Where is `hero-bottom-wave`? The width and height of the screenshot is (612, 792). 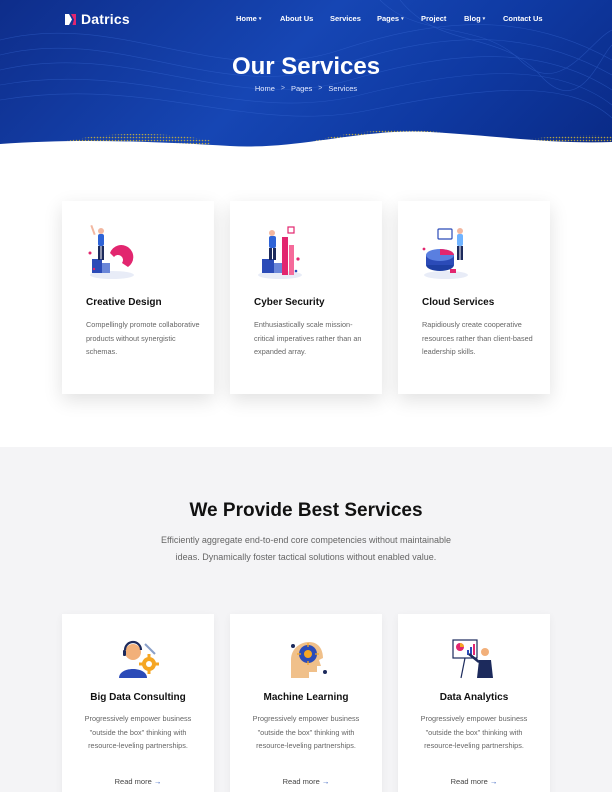 hero-bottom-wave is located at coordinates (306, 139).